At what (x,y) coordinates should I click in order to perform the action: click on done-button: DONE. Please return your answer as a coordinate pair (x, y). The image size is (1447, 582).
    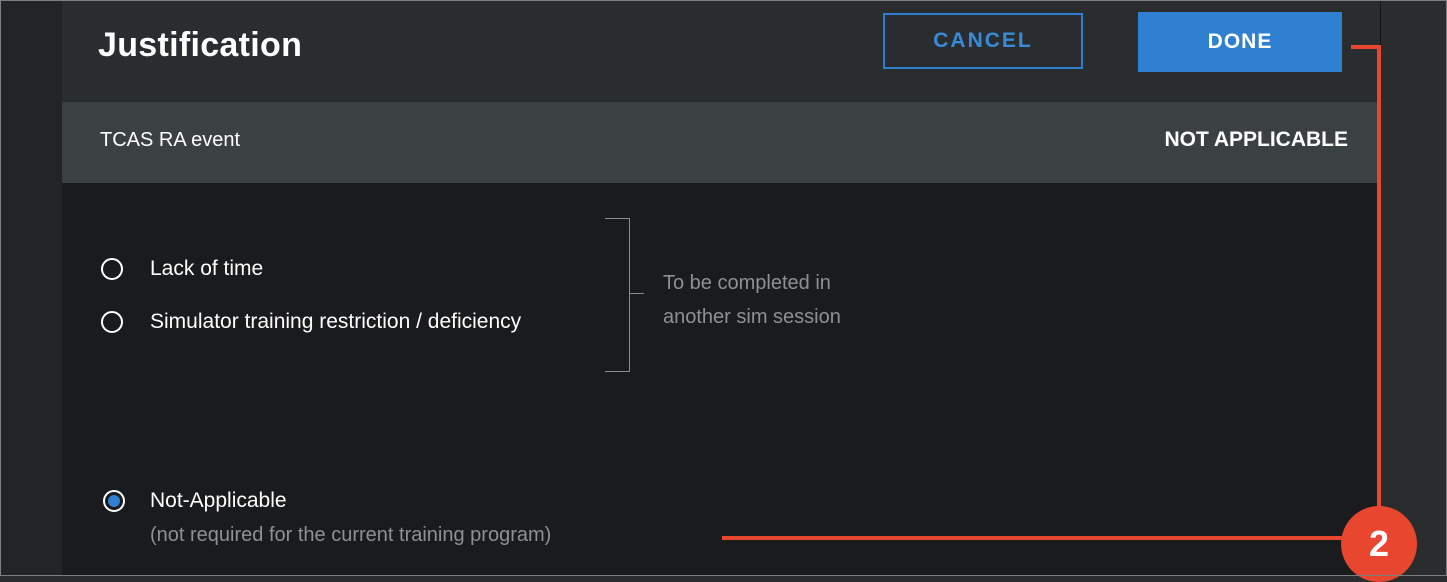
    Looking at the image, I should click on (1240, 42).